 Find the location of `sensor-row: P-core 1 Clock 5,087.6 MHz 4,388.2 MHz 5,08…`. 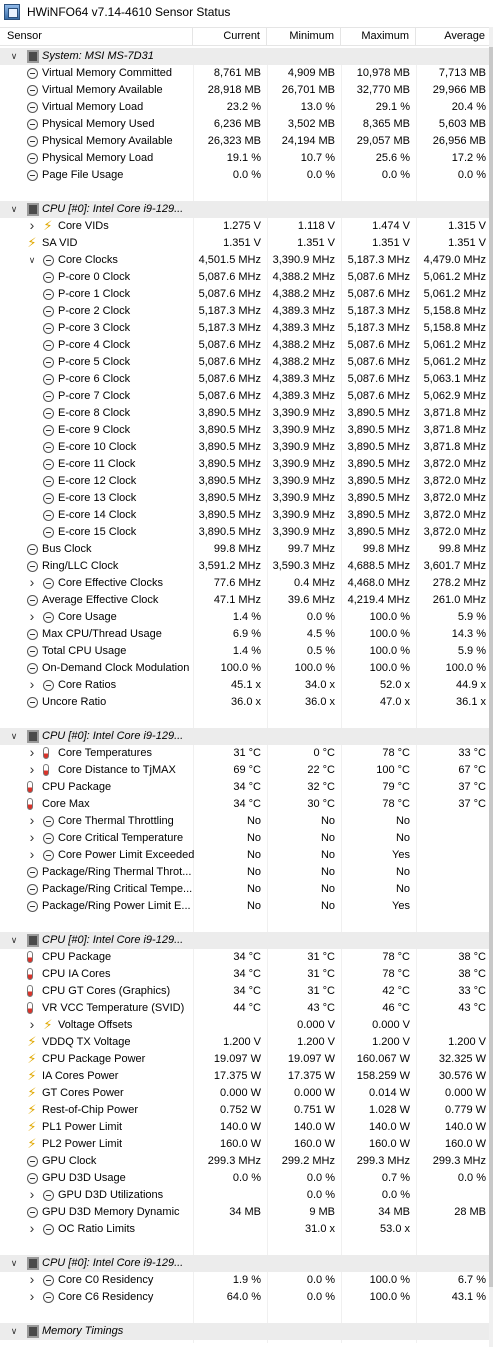

sensor-row: P-core 1 Clock 5,087.6 MHz 4,388.2 MHz 5,08… is located at coordinates (244, 294).